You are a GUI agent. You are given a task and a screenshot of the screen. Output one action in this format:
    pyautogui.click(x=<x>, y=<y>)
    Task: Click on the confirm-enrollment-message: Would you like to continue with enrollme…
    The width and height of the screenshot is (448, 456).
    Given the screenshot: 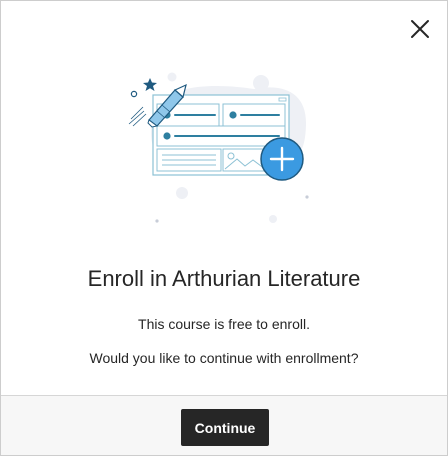 What is the action you would take?
    pyautogui.click(x=224, y=358)
    